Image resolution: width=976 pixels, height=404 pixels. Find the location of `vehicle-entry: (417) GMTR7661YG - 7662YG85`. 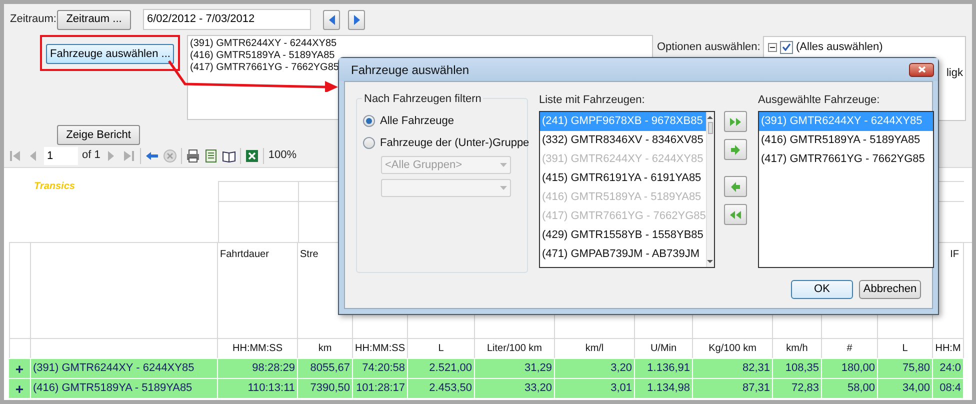

vehicle-entry: (417) GMTR7661YG - 7662YG85 is located at coordinates (264, 68).